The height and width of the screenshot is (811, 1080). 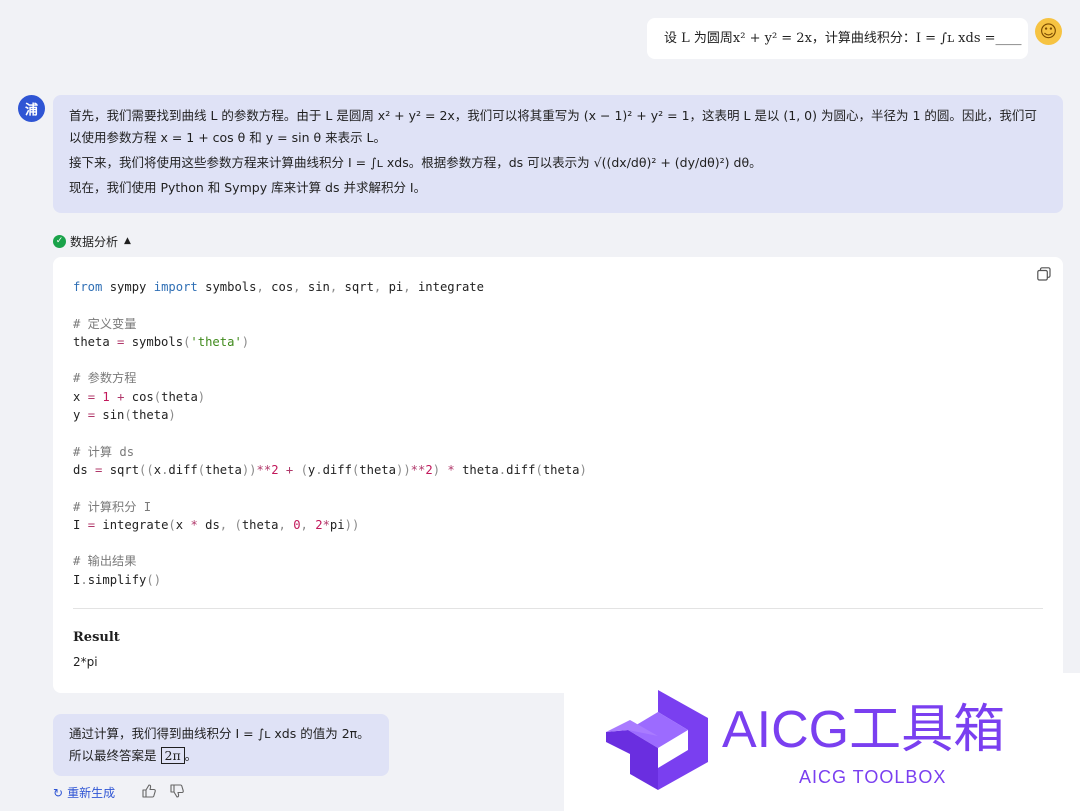 I want to click on caret-up-icon: ▲, so click(x=127, y=241).